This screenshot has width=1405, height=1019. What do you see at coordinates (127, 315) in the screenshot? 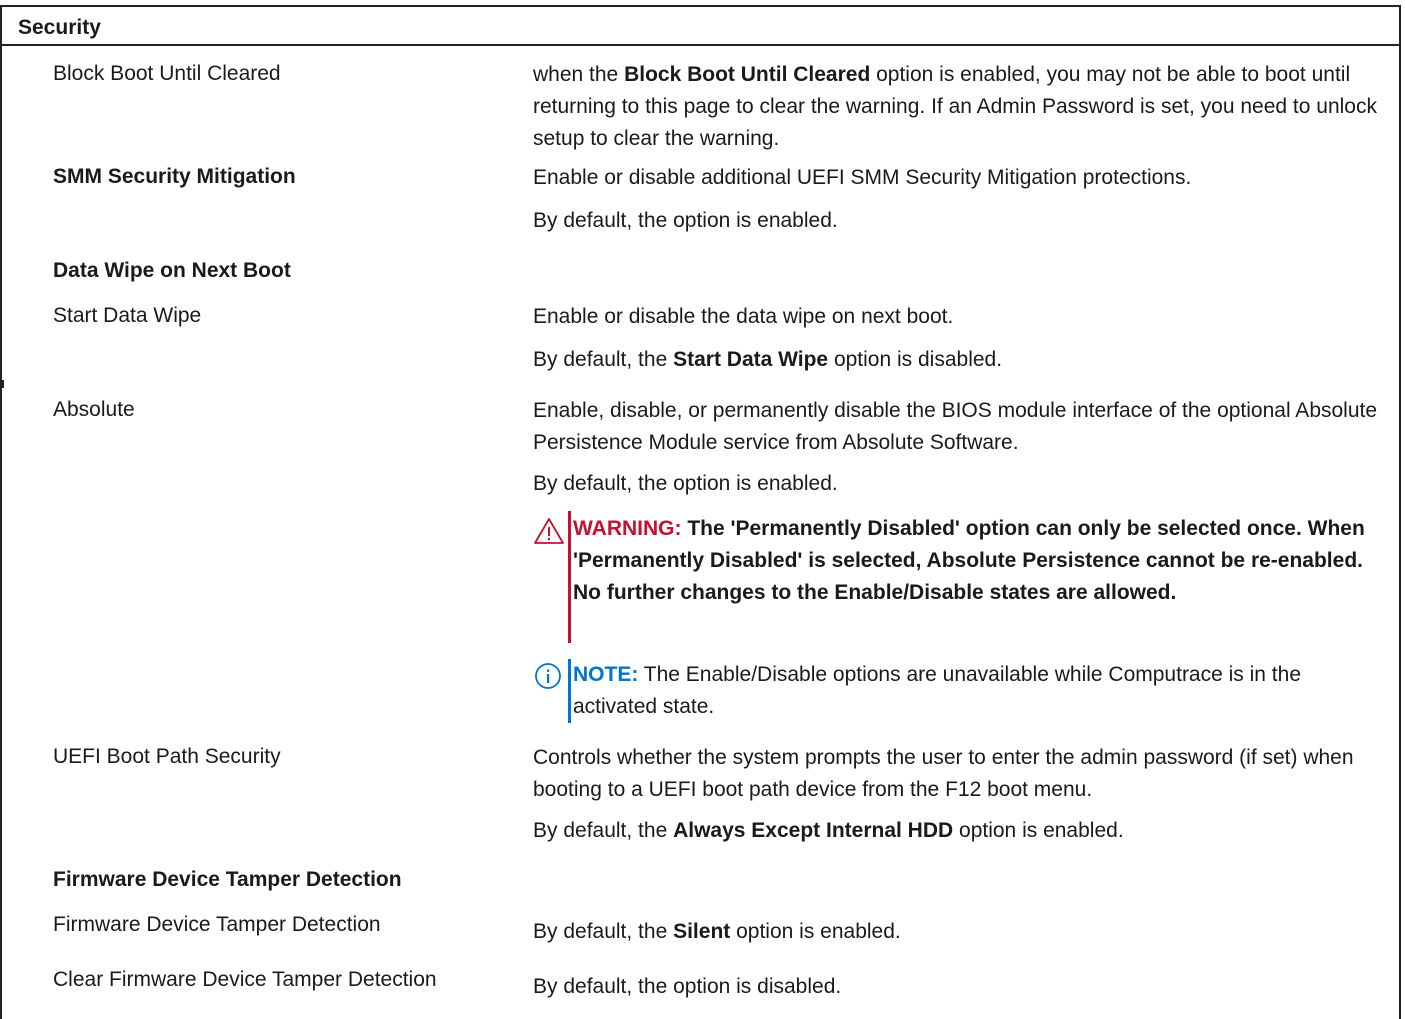
I see `row-label-start-data-wipe: Start Data Wipe` at bounding box center [127, 315].